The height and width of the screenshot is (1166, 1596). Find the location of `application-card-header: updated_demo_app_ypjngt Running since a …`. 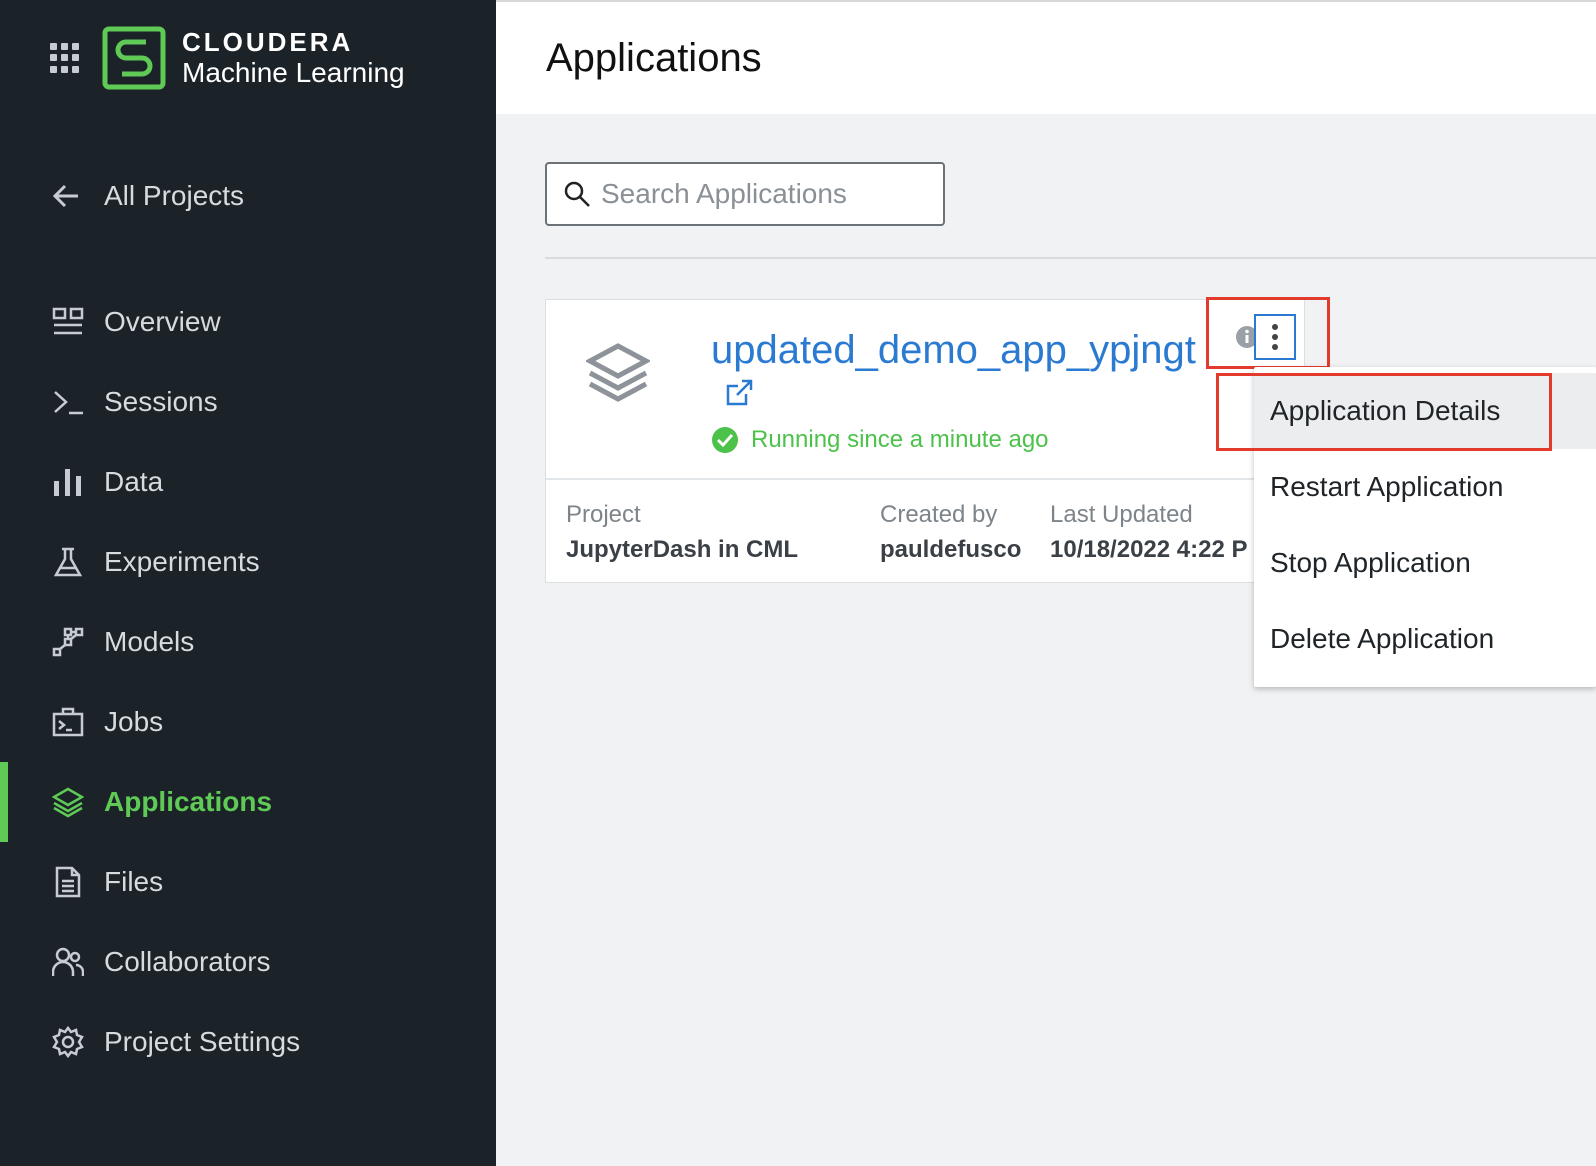

application-card-header: updated_demo_app_ypjngt Running since a … is located at coordinates (925, 390).